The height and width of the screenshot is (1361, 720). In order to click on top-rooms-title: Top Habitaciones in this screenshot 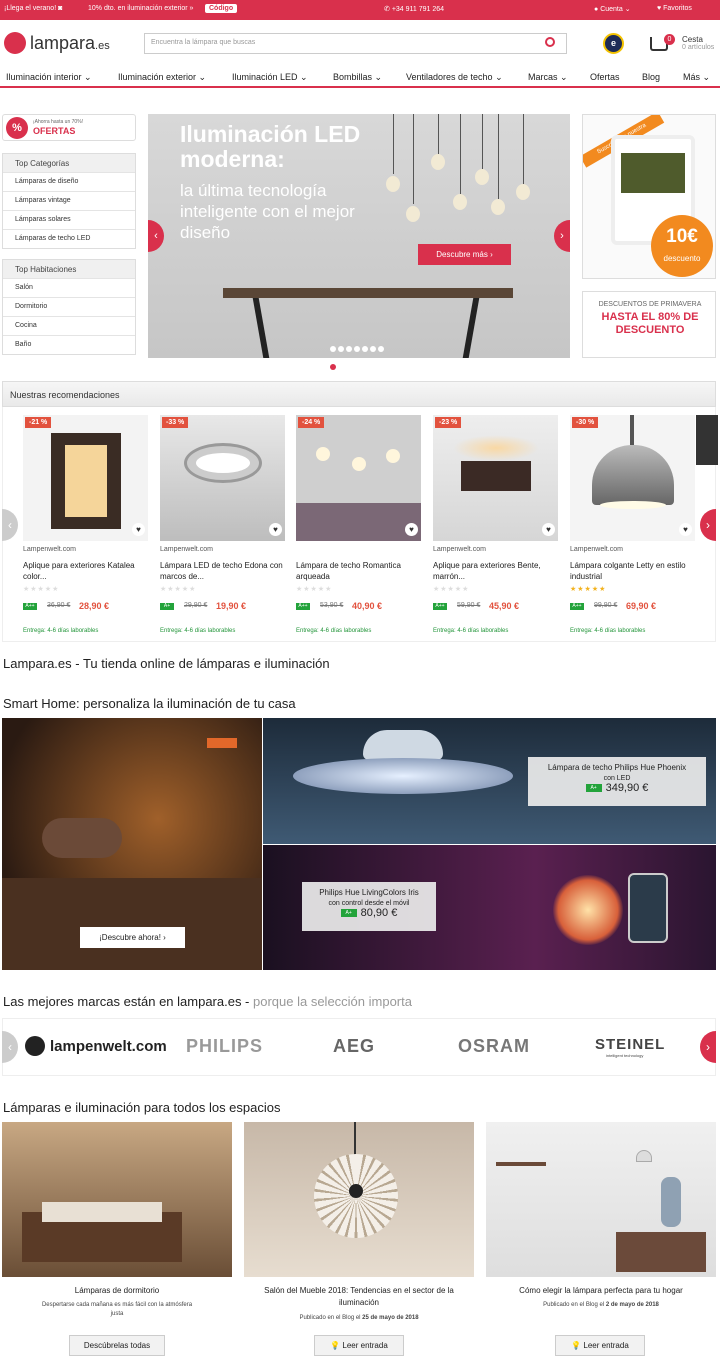, I will do `click(69, 269)`.